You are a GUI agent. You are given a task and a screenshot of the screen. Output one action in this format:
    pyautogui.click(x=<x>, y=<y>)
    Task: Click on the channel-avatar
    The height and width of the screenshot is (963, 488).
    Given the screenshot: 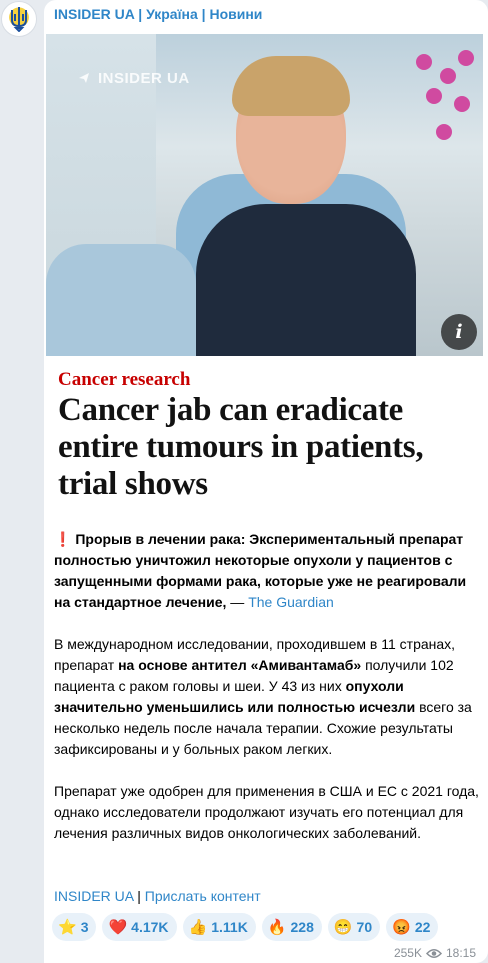 What is the action you would take?
    pyautogui.click(x=19, y=19)
    